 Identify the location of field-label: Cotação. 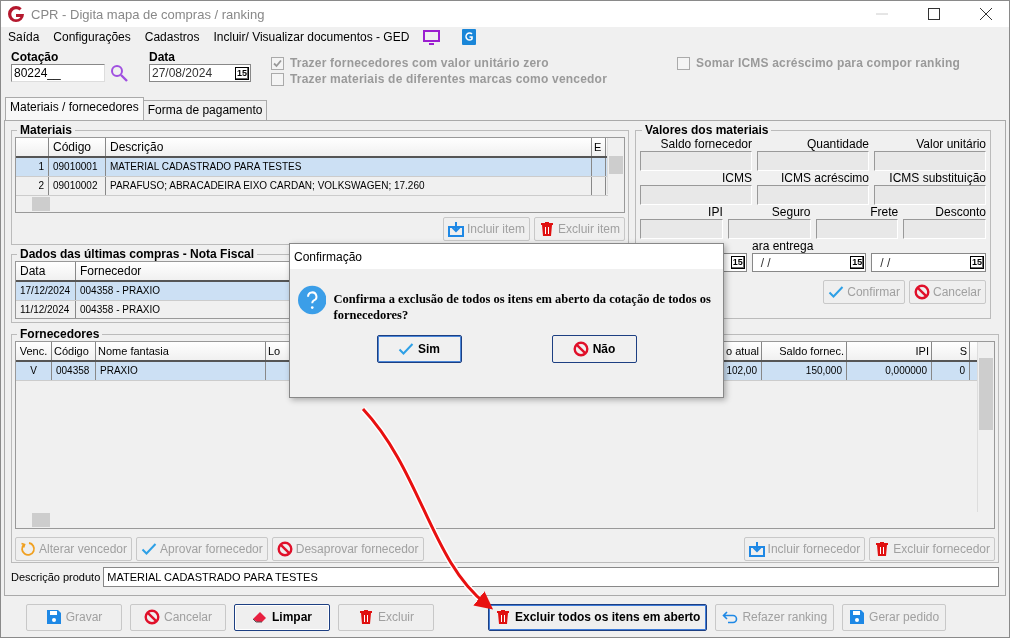
(35, 57).